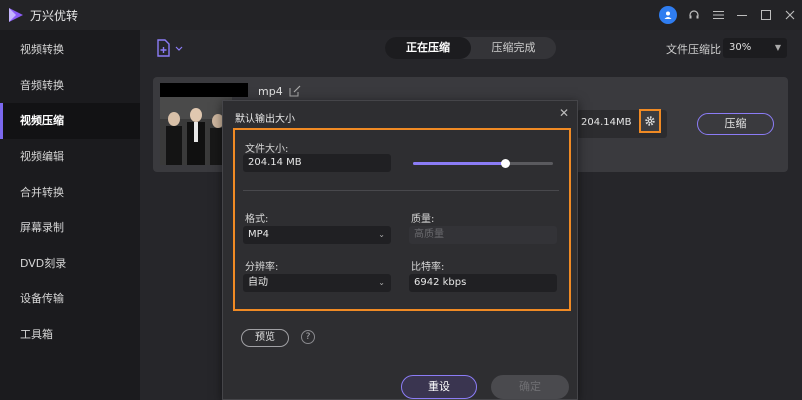  I want to click on output-size: 204.14MB, so click(606, 122).